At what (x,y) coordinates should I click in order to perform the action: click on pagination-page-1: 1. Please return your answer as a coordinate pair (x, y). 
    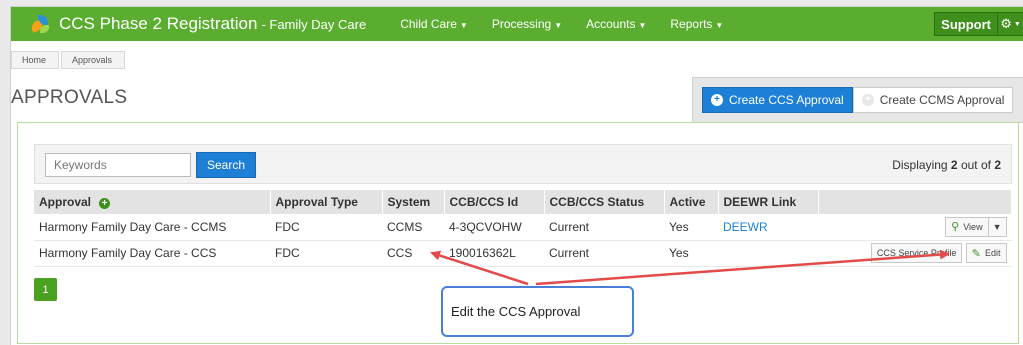
    Looking at the image, I should click on (45, 289).